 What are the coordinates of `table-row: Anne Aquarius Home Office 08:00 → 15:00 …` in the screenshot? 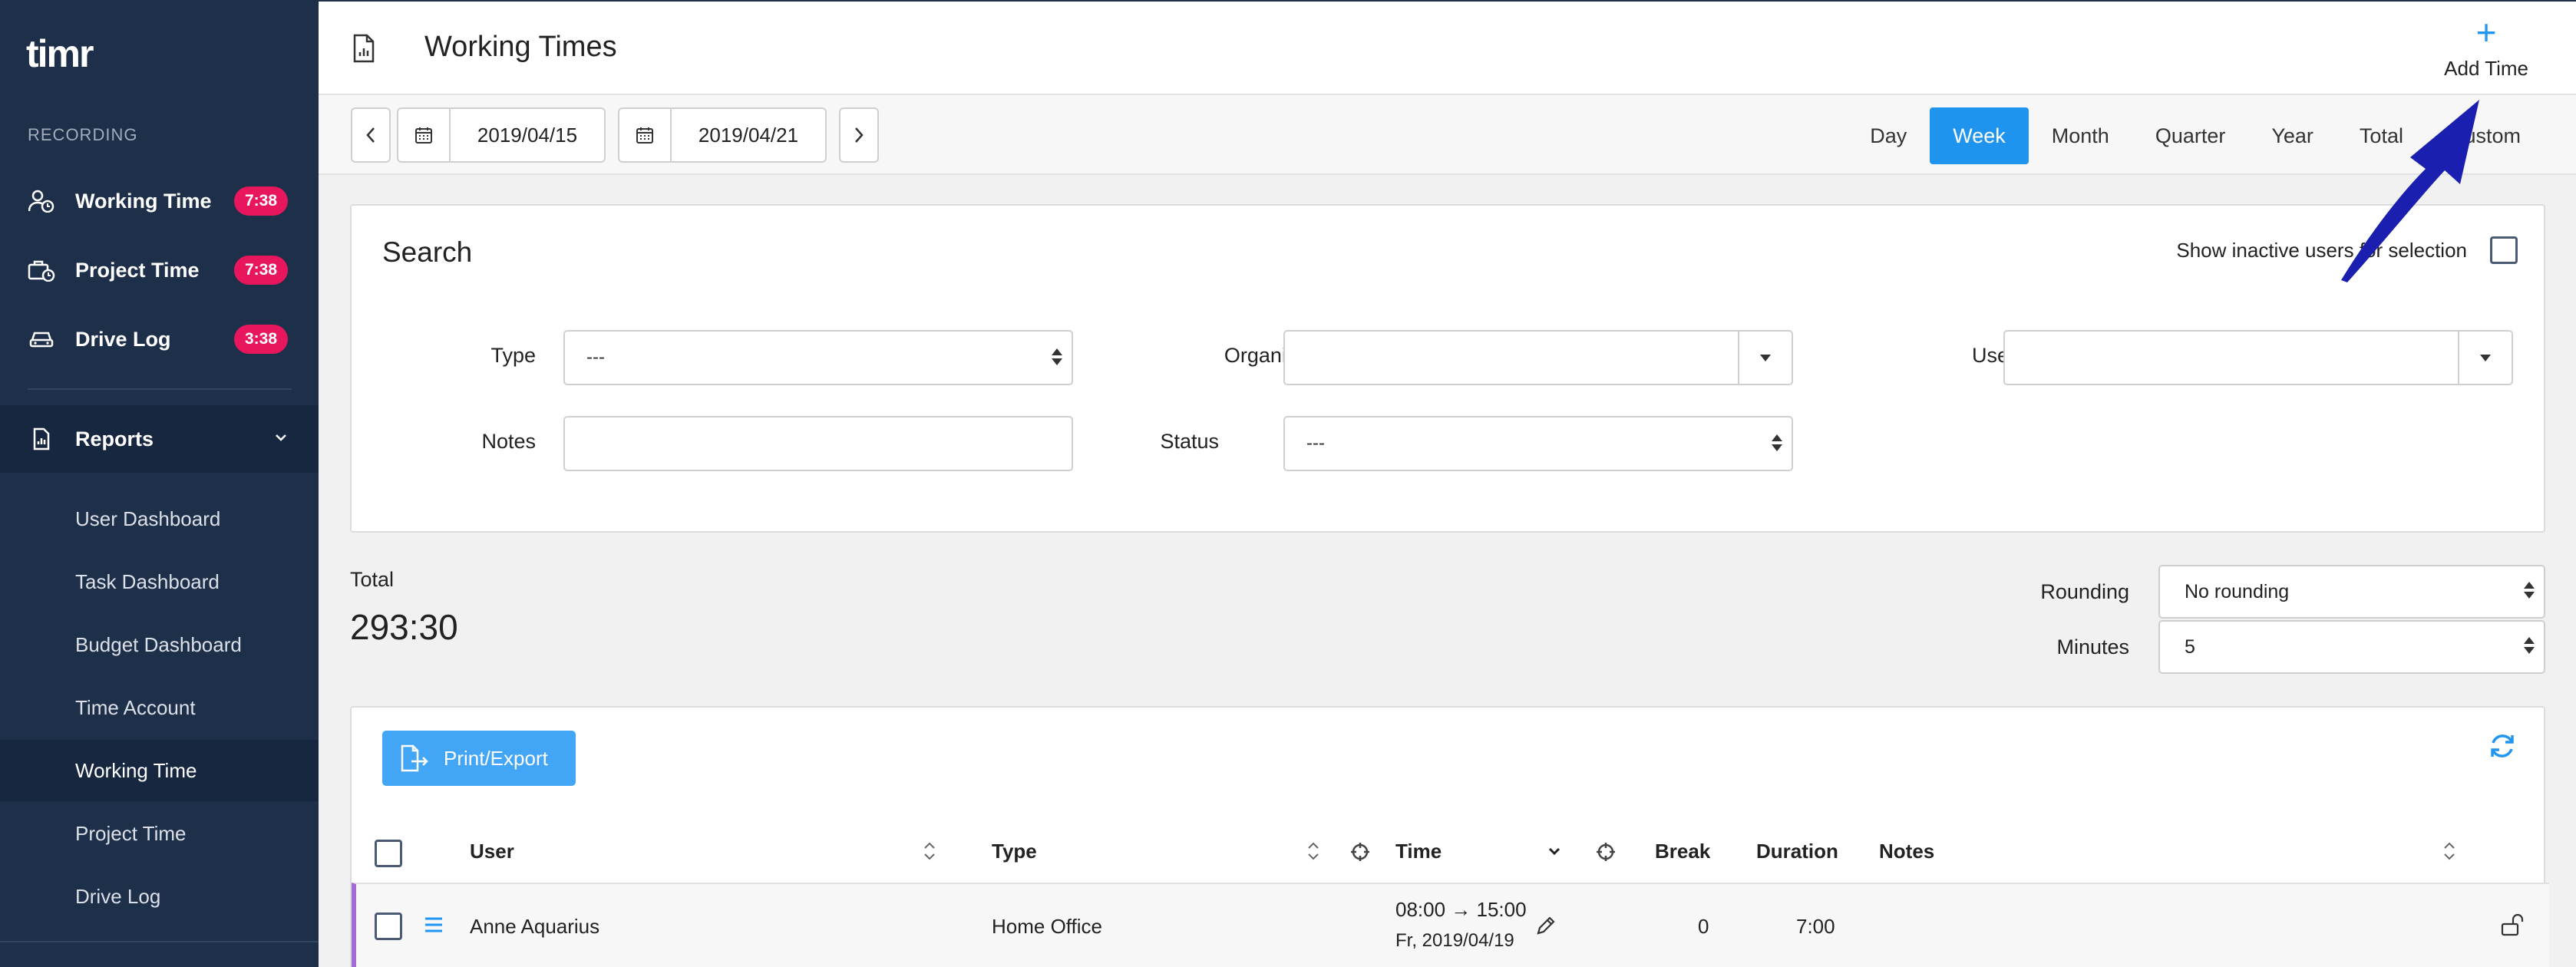 It's located at (1450, 925).